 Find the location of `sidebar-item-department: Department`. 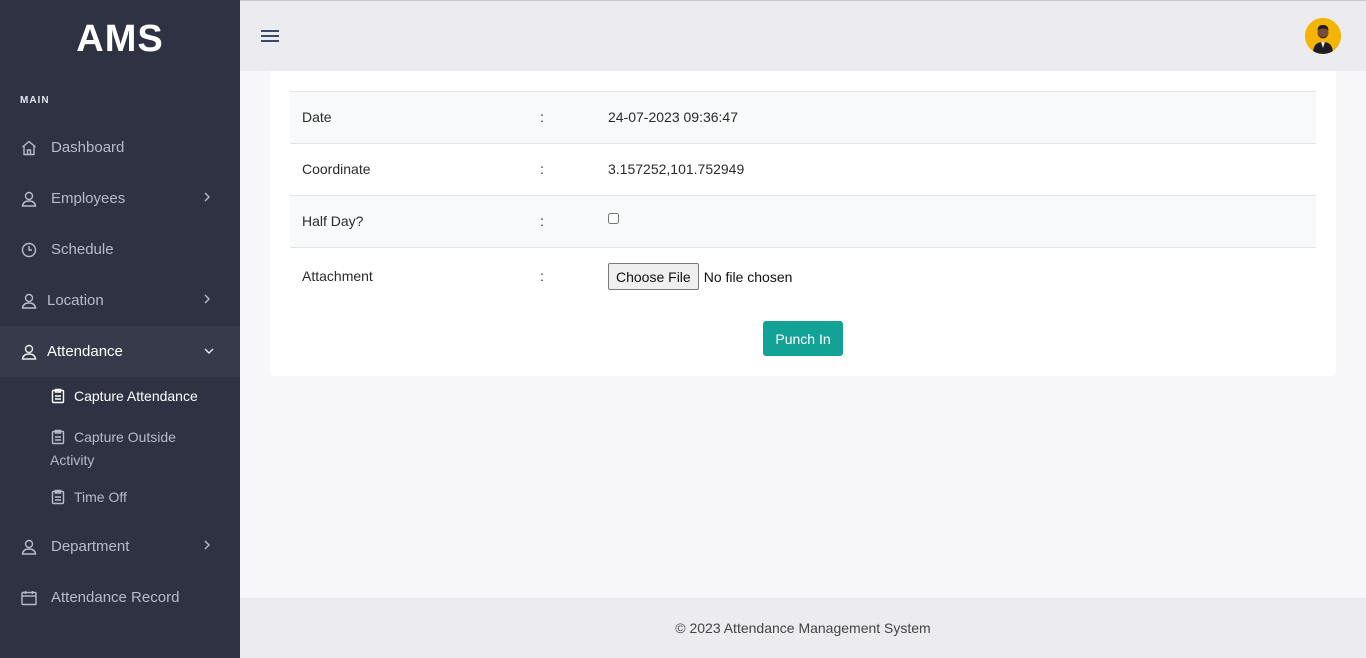

sidebar-item-department: Department is located at coordinates (120, 546).